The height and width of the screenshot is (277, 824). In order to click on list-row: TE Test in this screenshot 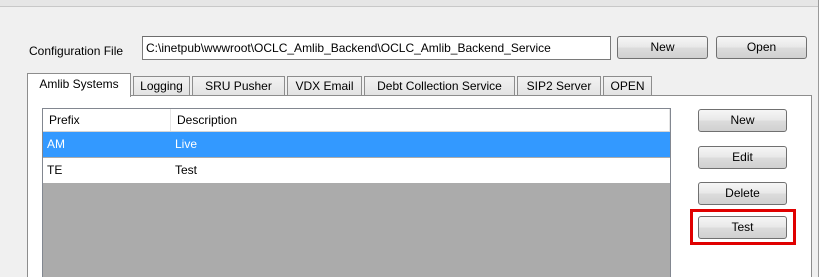, I will do `click(356, 170)`.